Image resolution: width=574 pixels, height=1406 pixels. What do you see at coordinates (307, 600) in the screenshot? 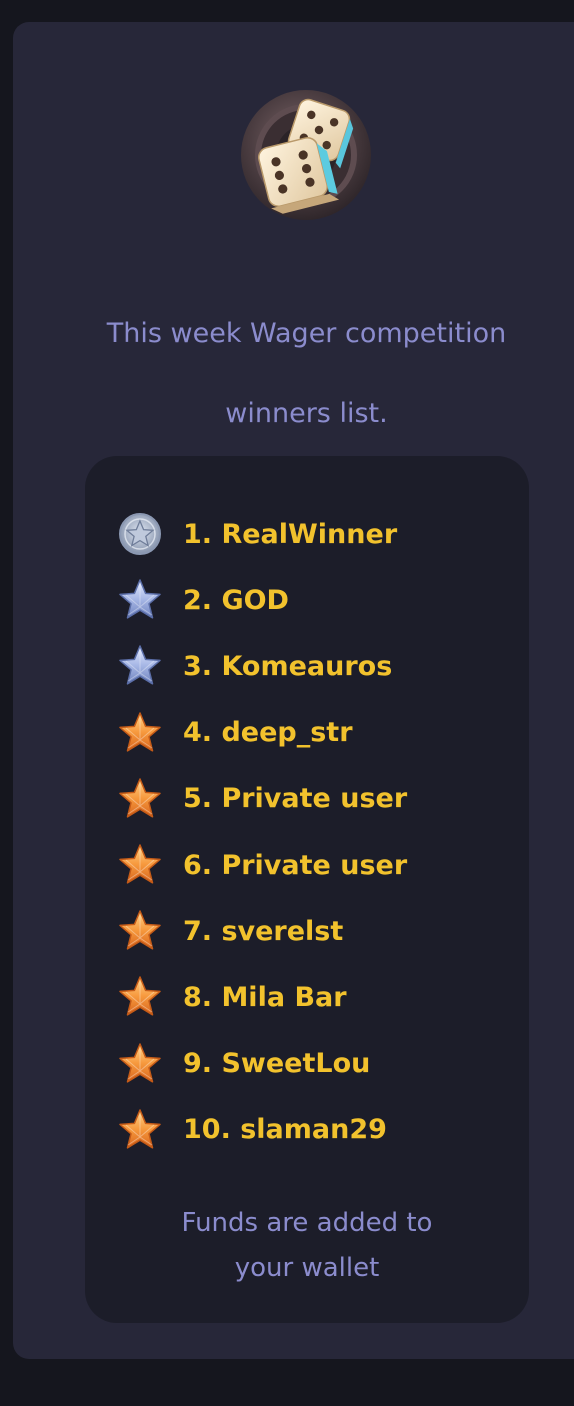
I see `winner-row: 2. GOD` at bounding box center [307, 600].